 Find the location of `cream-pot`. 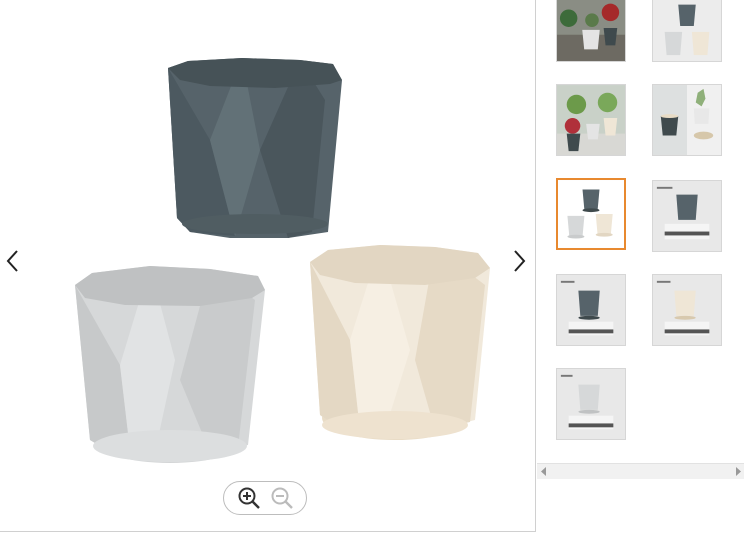

cream-pot is located at coordinates (400, 342).